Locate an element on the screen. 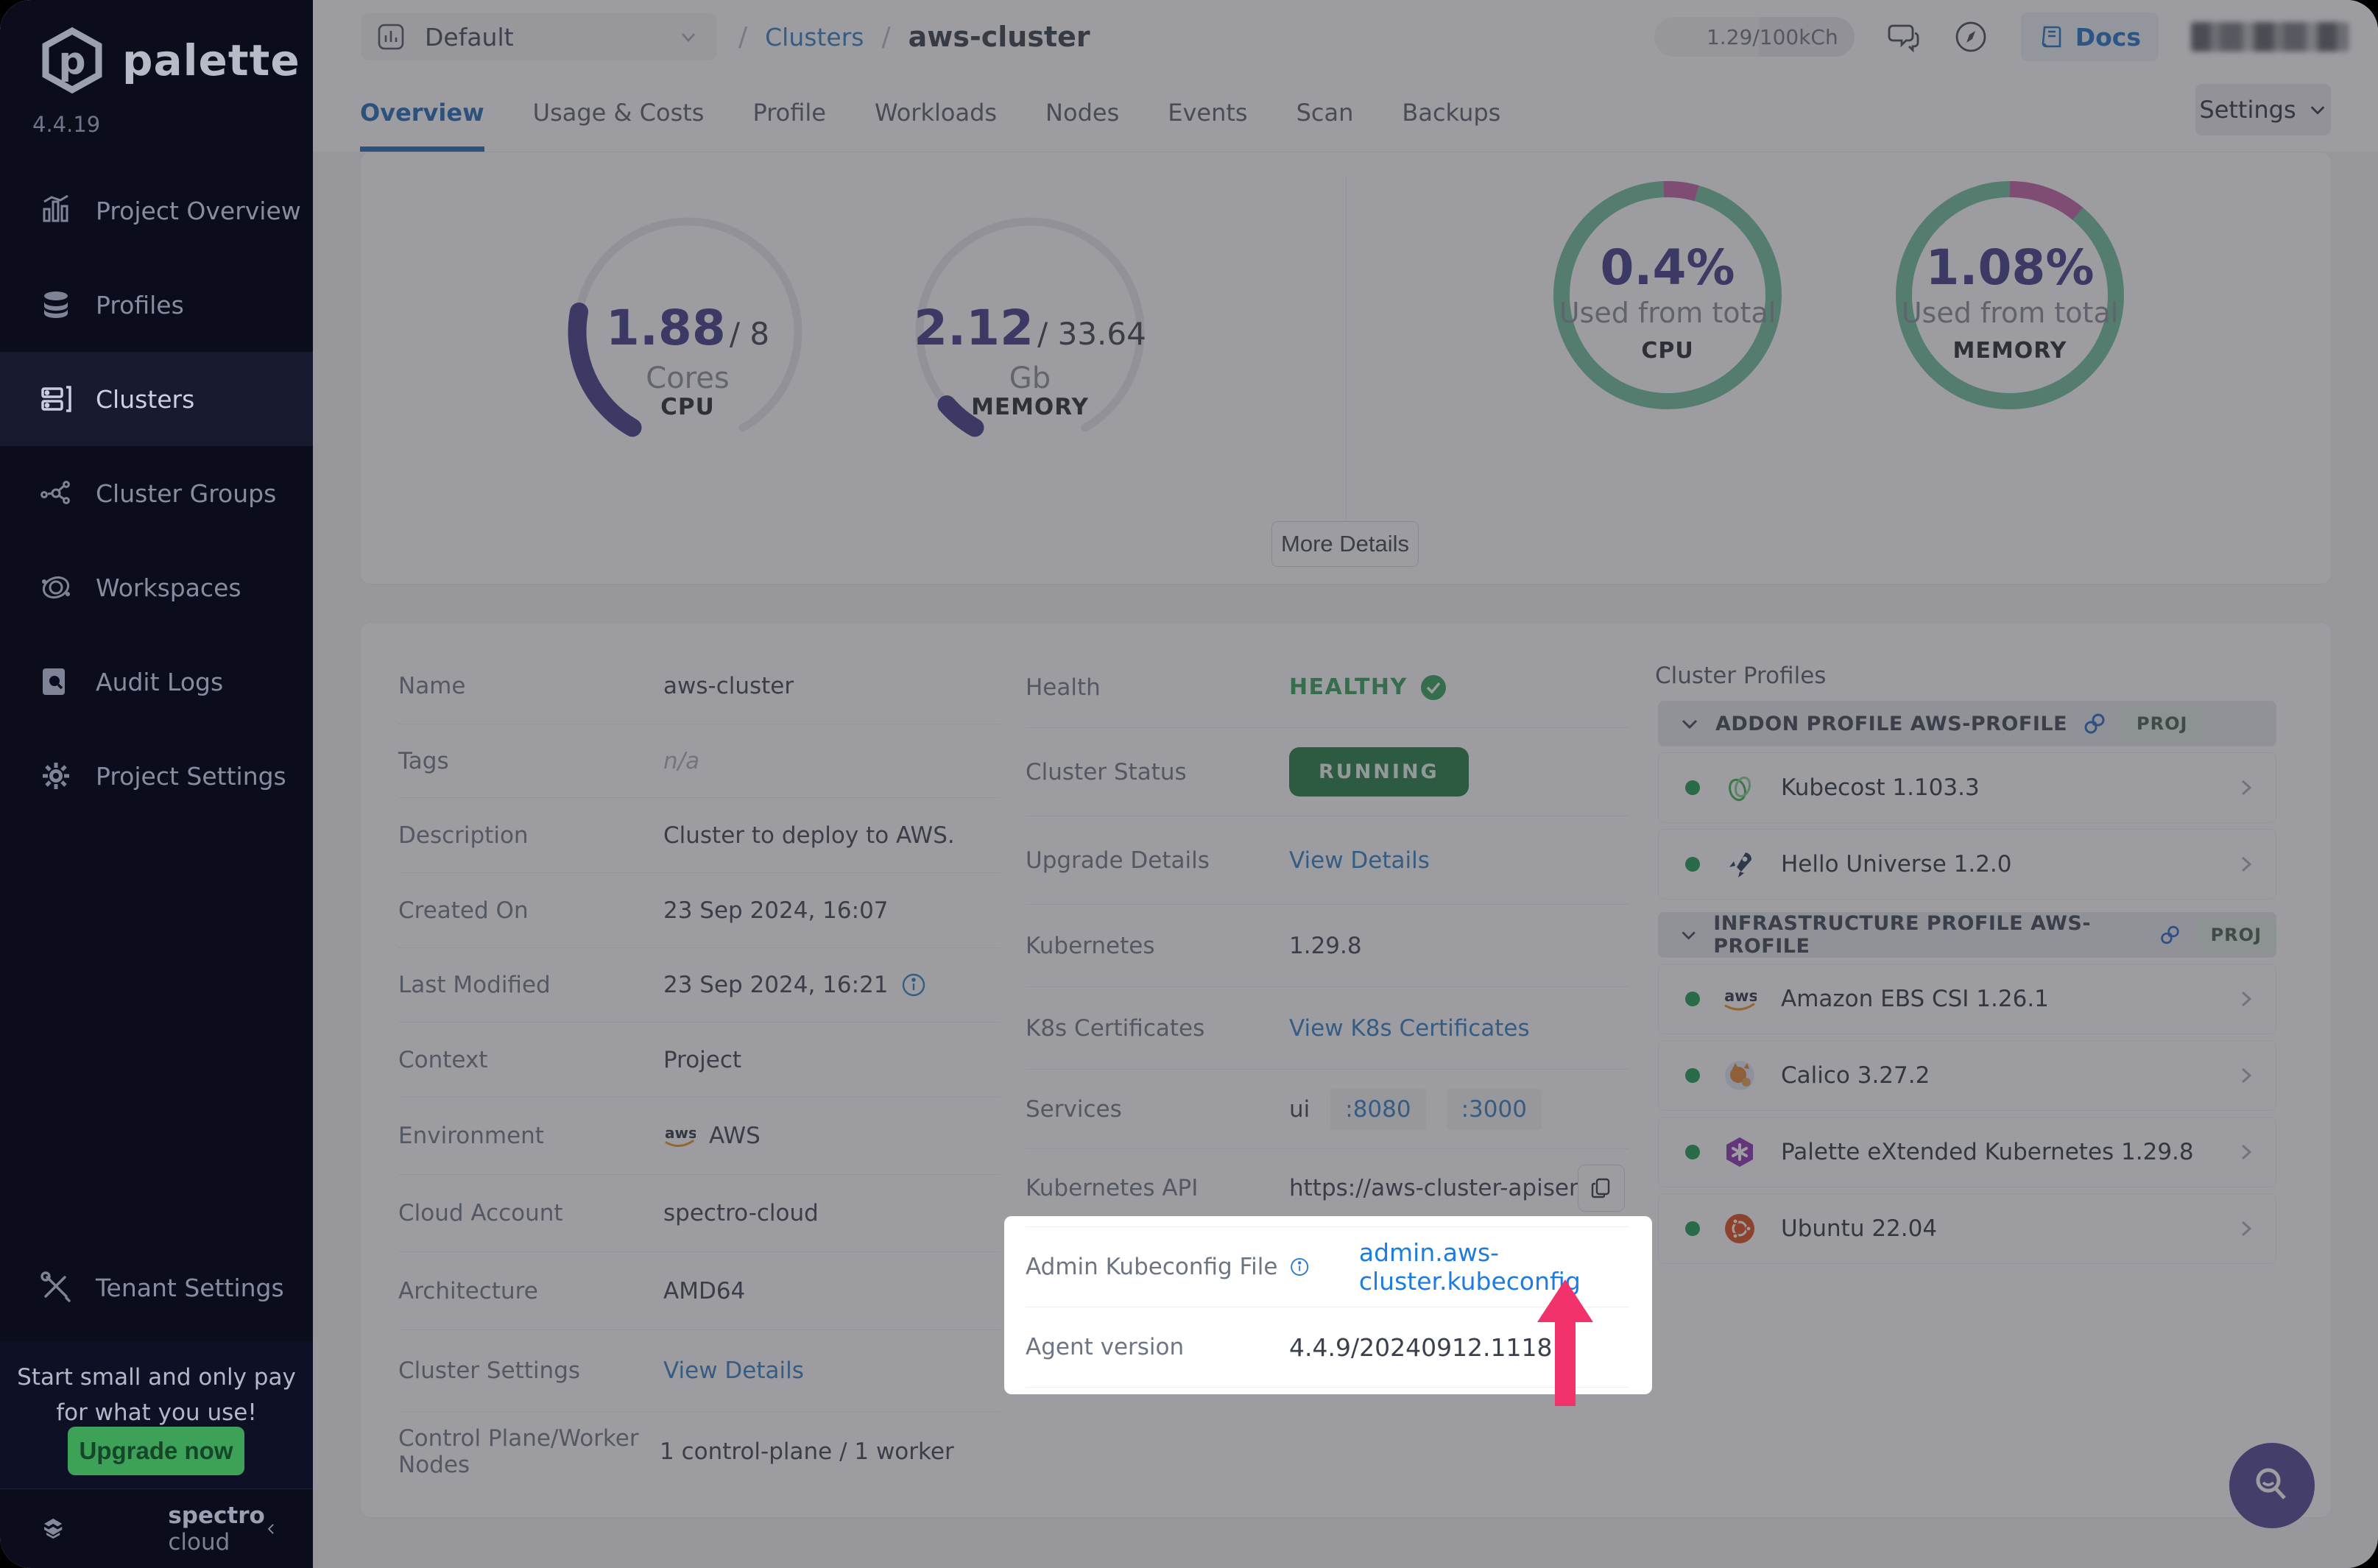  detail-row-description: Description Cluster to deploy to AWS. is located at coordinates (699, 835).